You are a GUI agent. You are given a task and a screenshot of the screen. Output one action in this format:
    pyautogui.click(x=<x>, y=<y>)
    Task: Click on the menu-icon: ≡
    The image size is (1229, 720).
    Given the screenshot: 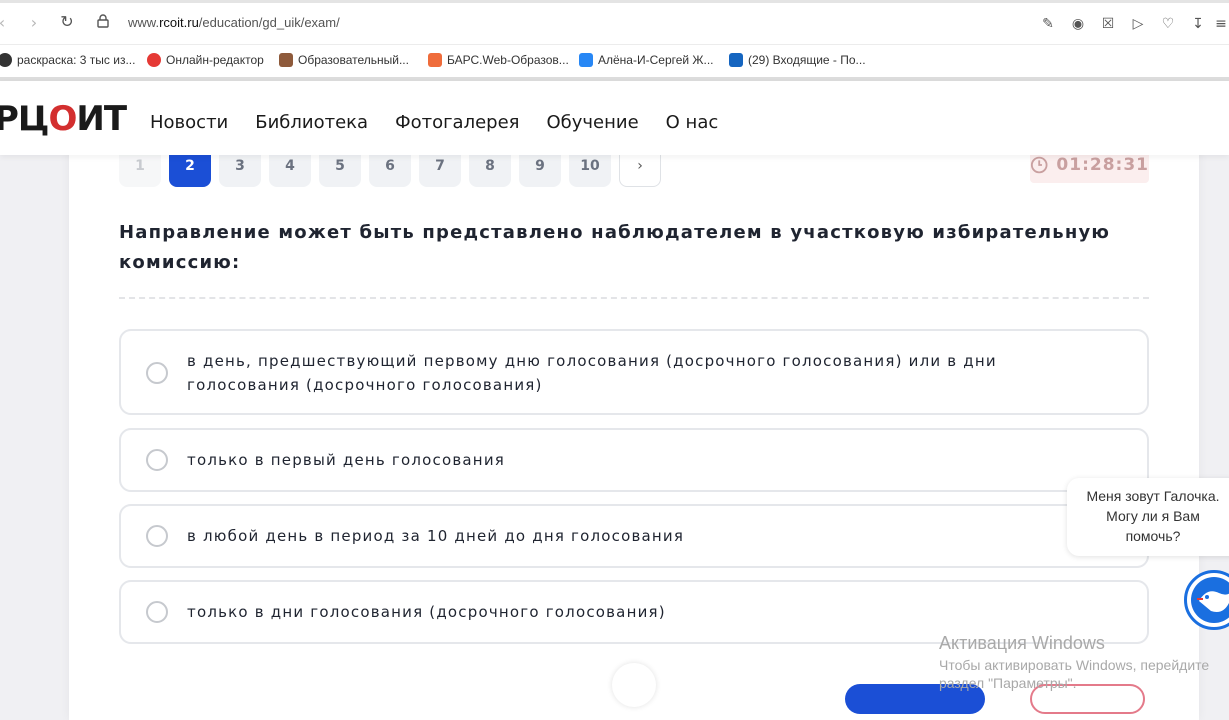 What is the action you would take?
    pyautogui.click(x=1221, y=24)
    